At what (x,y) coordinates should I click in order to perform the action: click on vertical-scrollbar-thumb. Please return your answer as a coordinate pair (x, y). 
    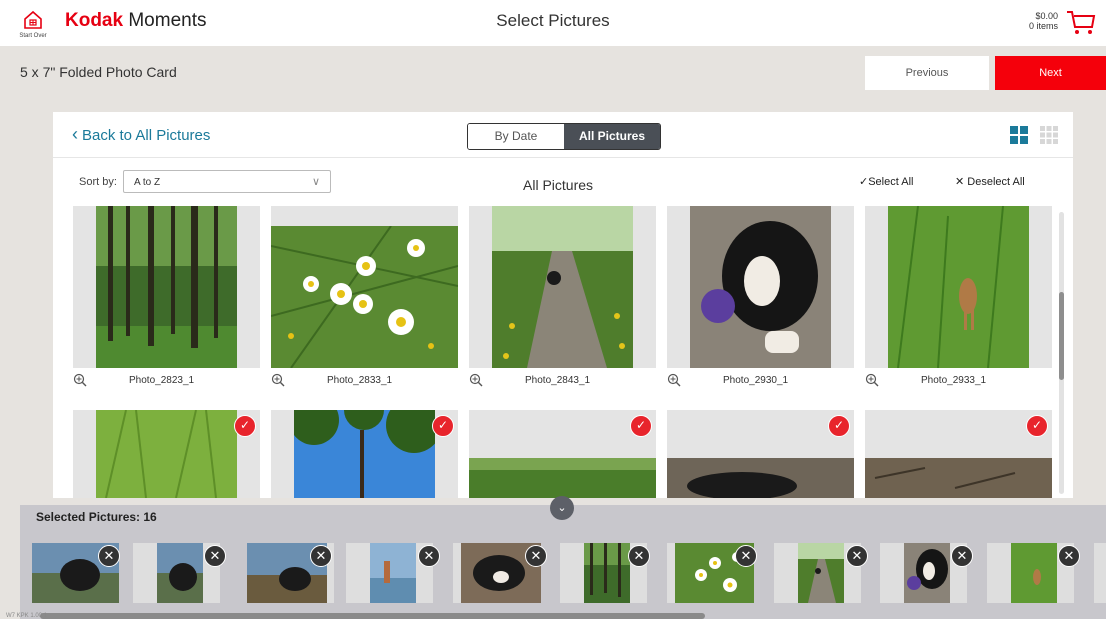
    Looking at the image, I should click on (1061, 336).